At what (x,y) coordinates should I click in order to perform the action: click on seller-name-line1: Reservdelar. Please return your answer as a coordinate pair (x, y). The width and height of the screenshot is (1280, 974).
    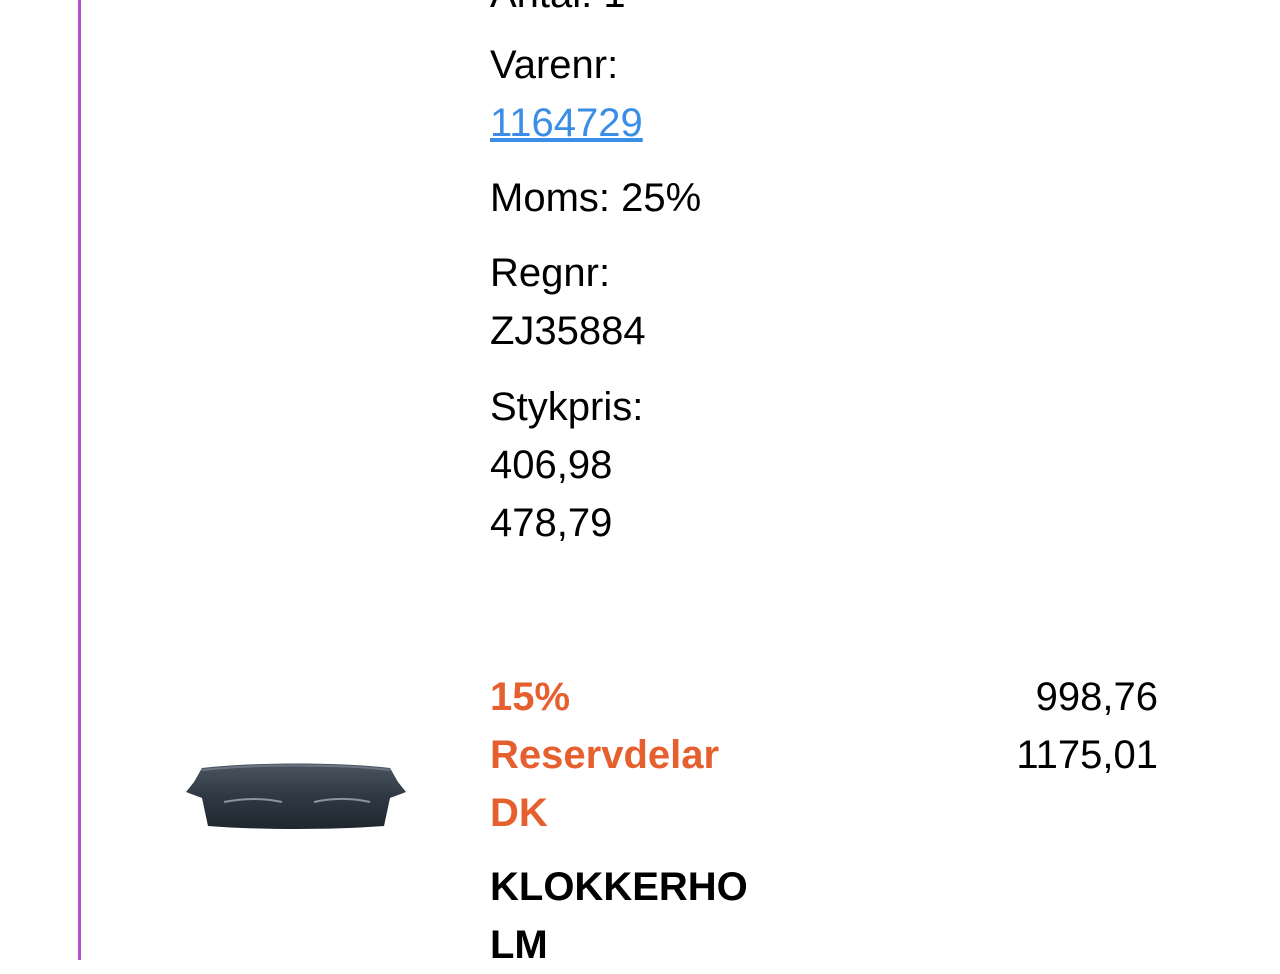
    Looking at the image, I should click on (605, 755).